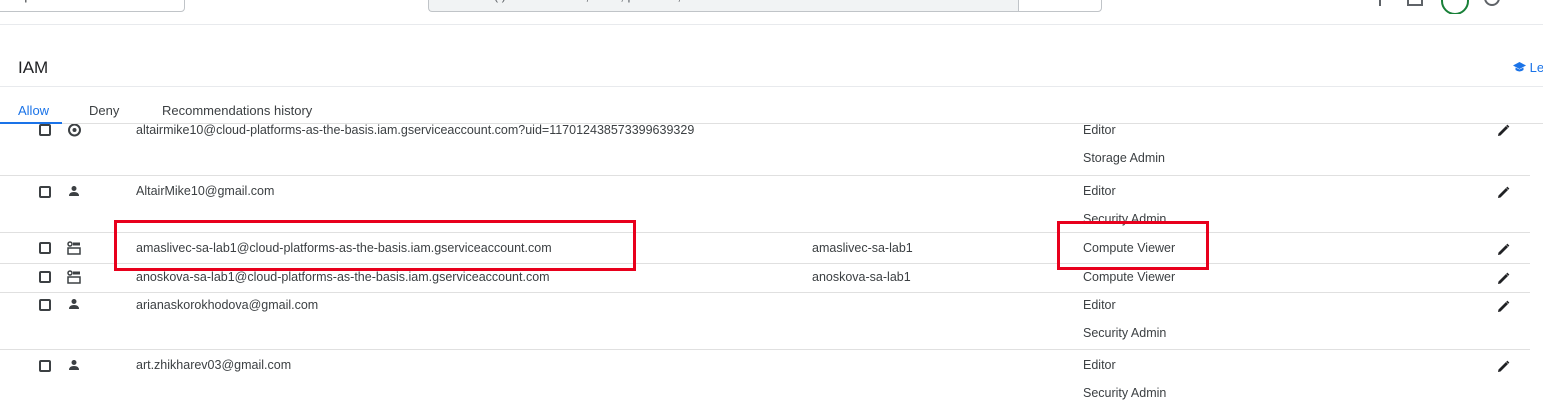 The height and width of the screenshot is (408, 1543). I want to click on role-cell: Storage Admin, so click(1124, 158).